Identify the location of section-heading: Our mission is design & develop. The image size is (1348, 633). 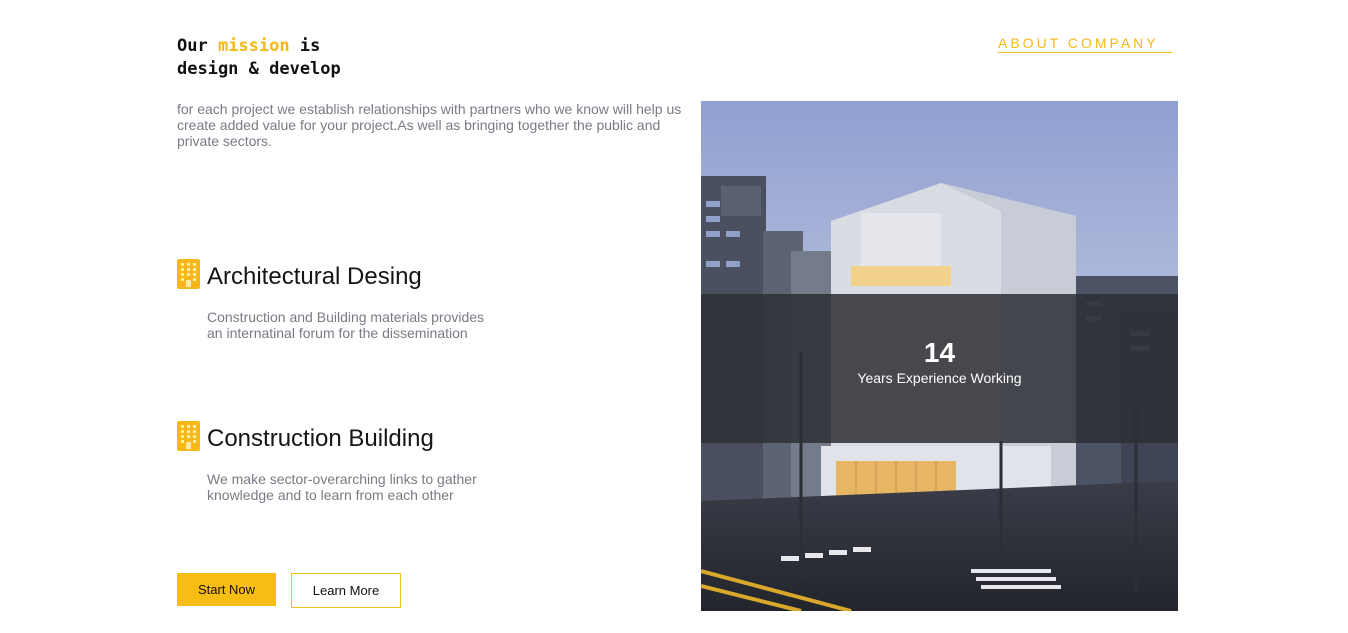
(259, 58).